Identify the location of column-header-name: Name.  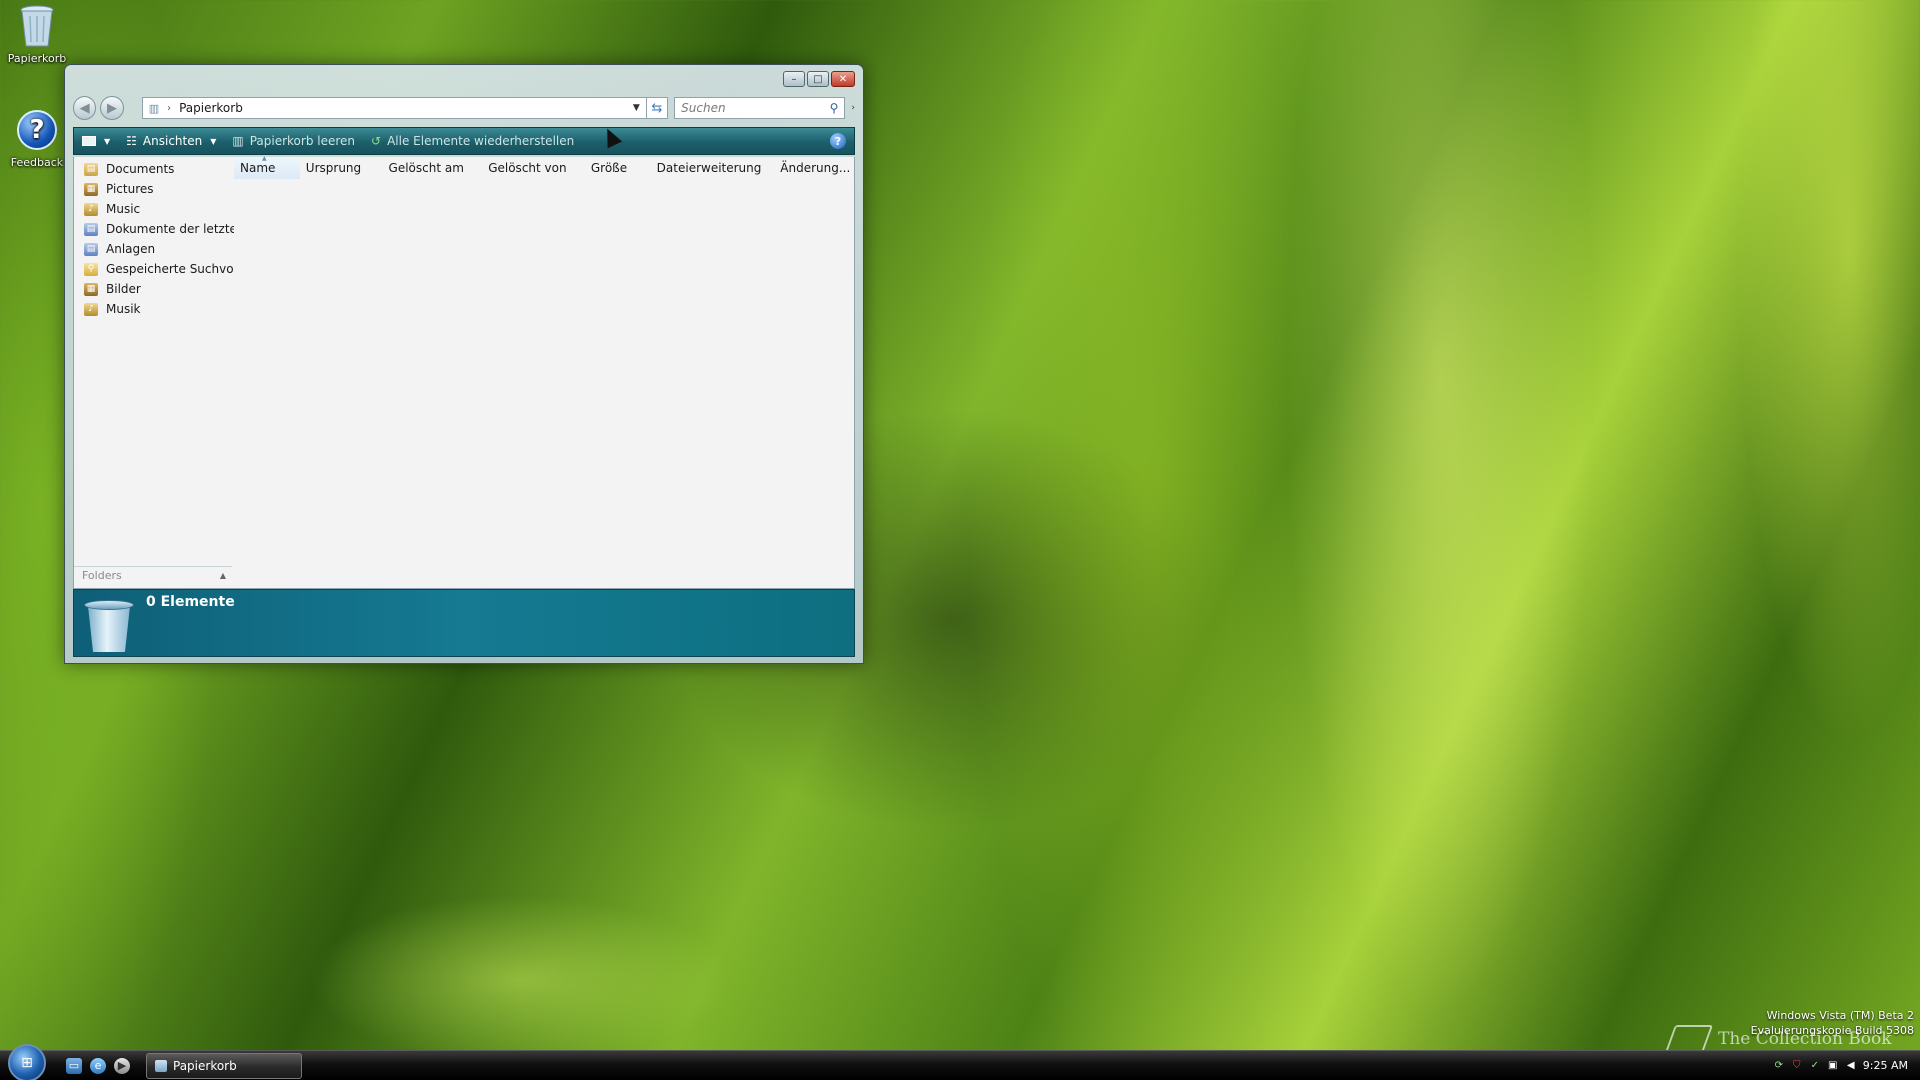
(267, 167).